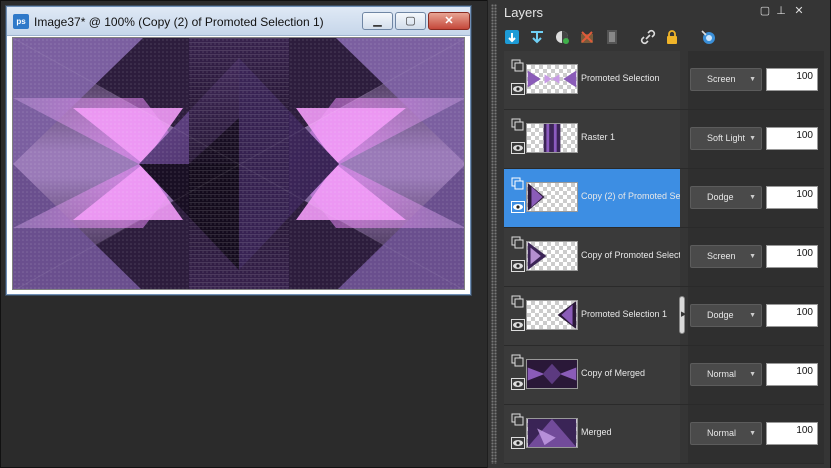  Describe the element at coordinates (630, 78) in the screenshot. I see `layer-name: Promoted Selection` at that location.